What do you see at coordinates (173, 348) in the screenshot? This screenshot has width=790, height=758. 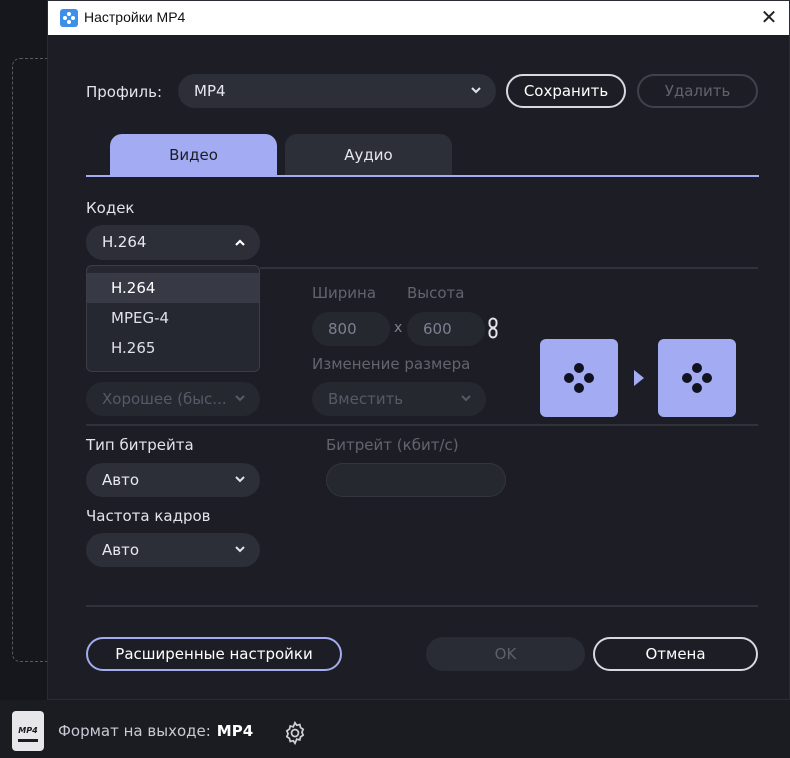 I see `codec-option-h265: H.265` at bounding box center [173, 348].